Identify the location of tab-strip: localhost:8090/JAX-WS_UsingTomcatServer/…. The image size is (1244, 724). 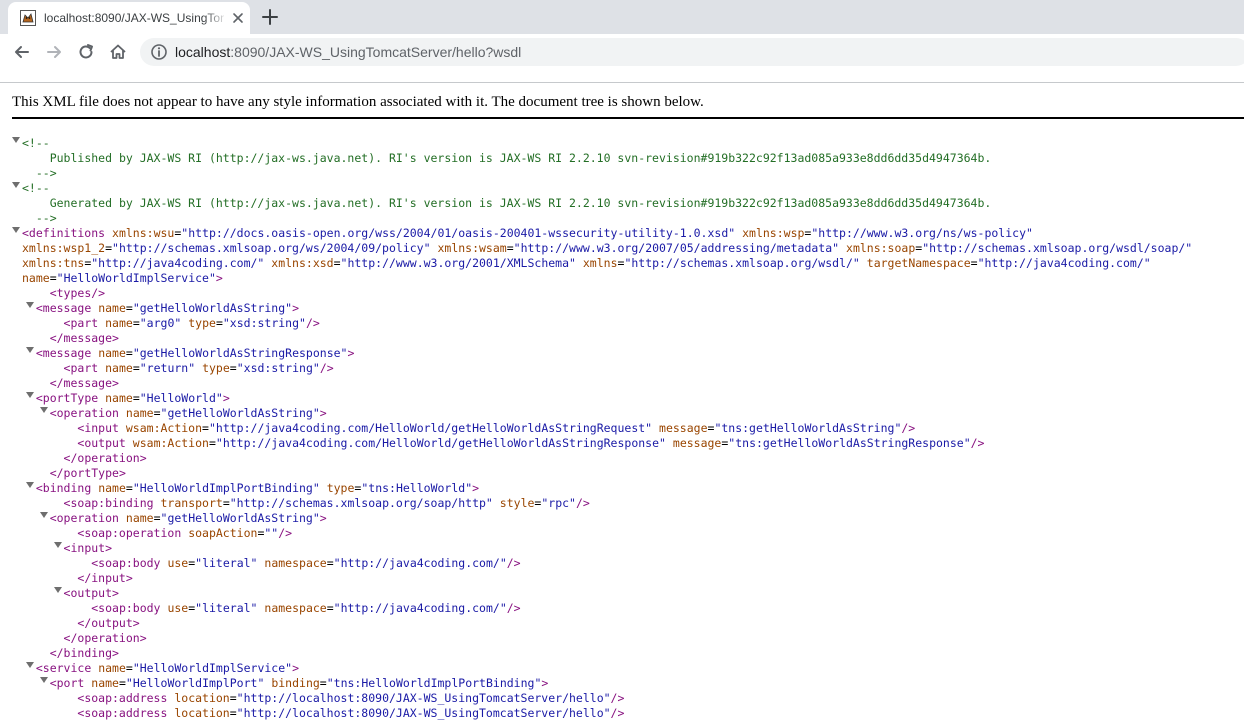
(622, 17).